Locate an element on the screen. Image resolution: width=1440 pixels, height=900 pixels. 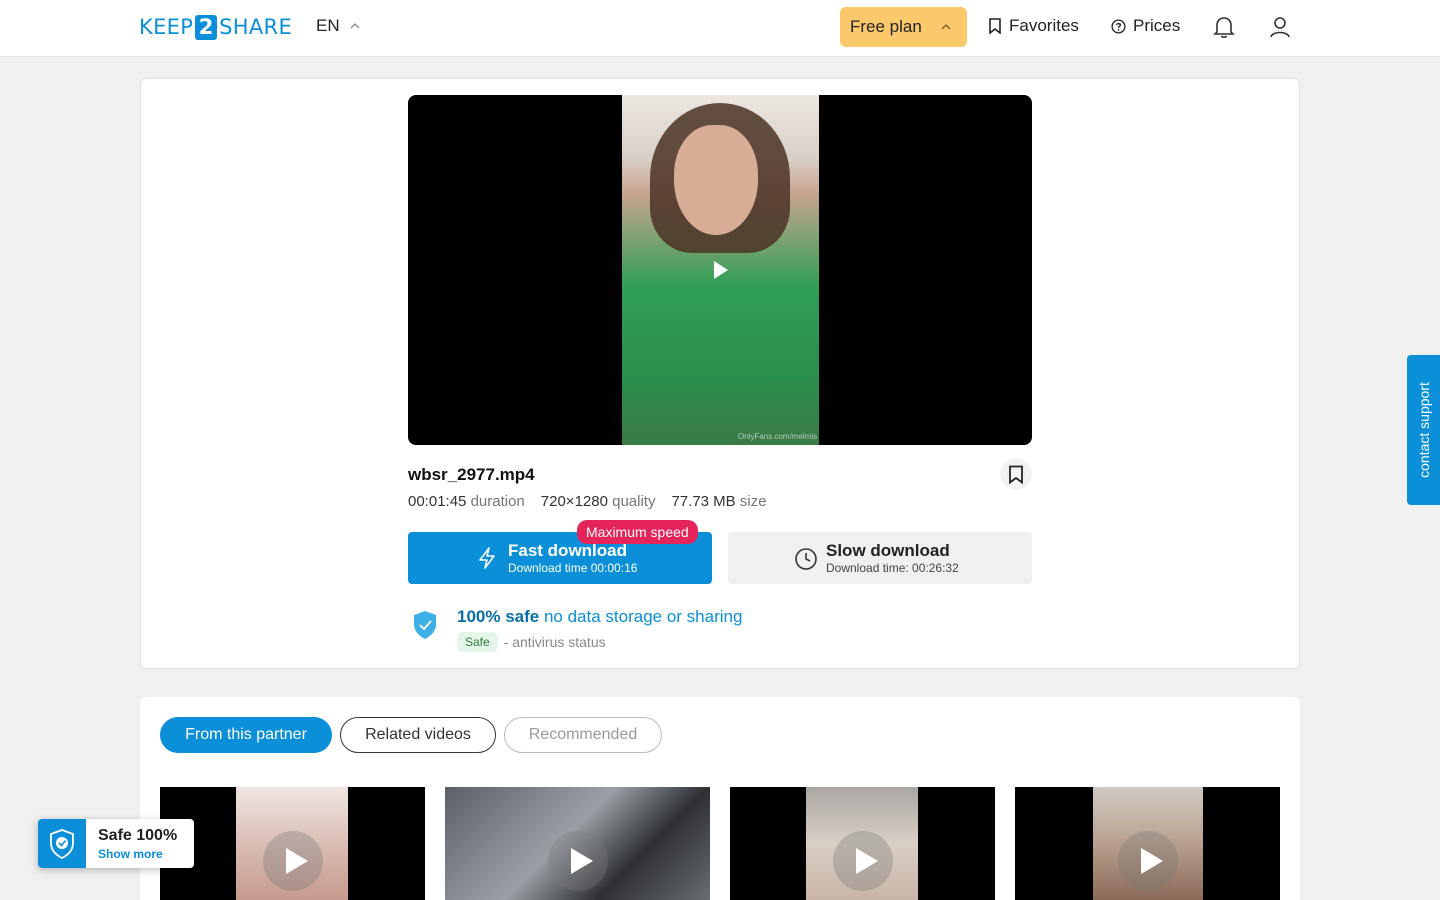
favorites-link: Favorites is located at coordinates (1033, 26).